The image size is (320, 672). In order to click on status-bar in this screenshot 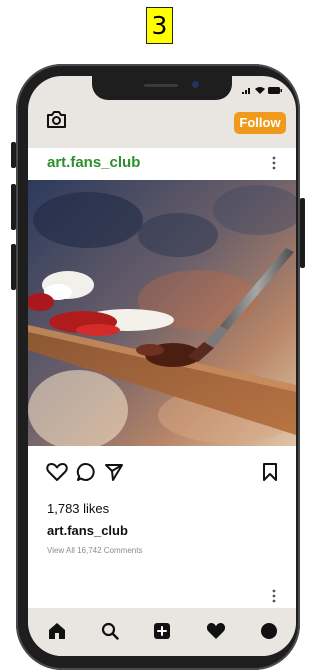, I will do `click(262, 90)`.